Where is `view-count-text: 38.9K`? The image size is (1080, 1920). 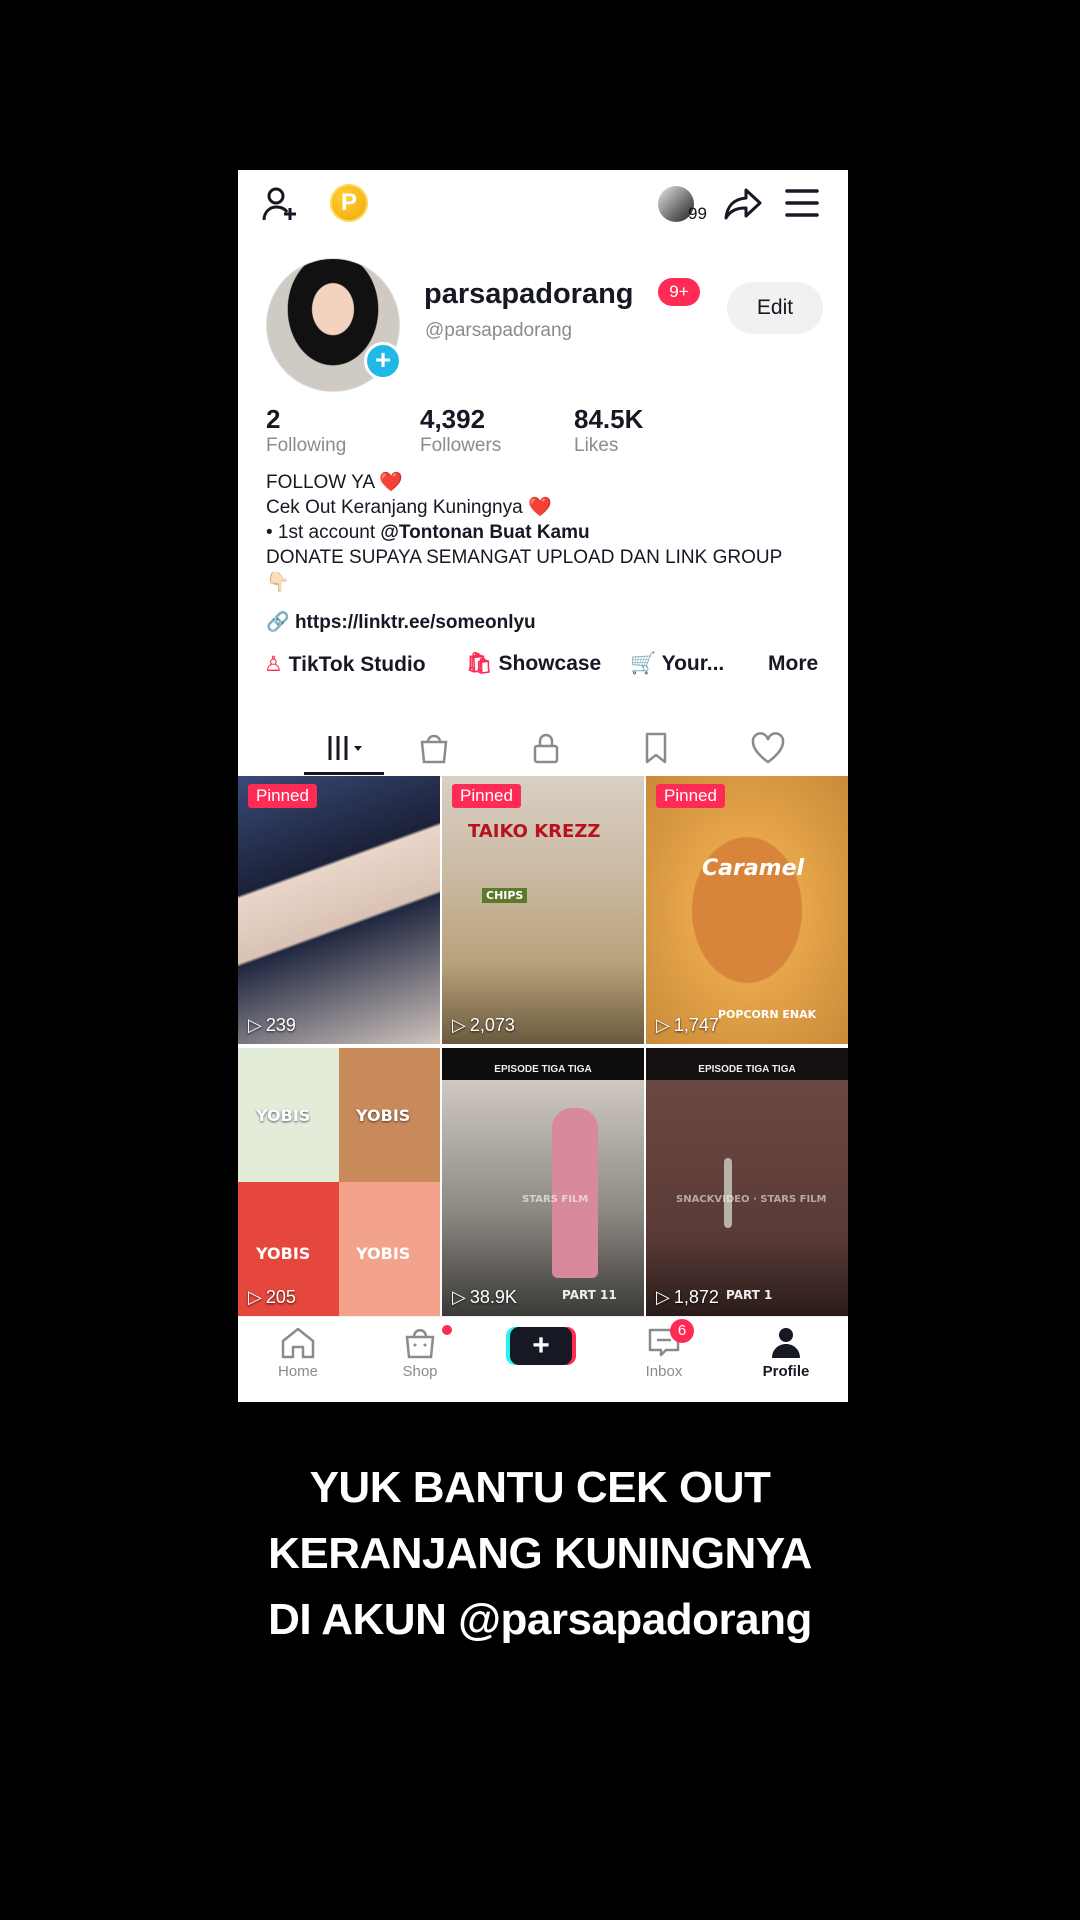
view-count-text: 38.9K is located at coordinates (493, 1297).